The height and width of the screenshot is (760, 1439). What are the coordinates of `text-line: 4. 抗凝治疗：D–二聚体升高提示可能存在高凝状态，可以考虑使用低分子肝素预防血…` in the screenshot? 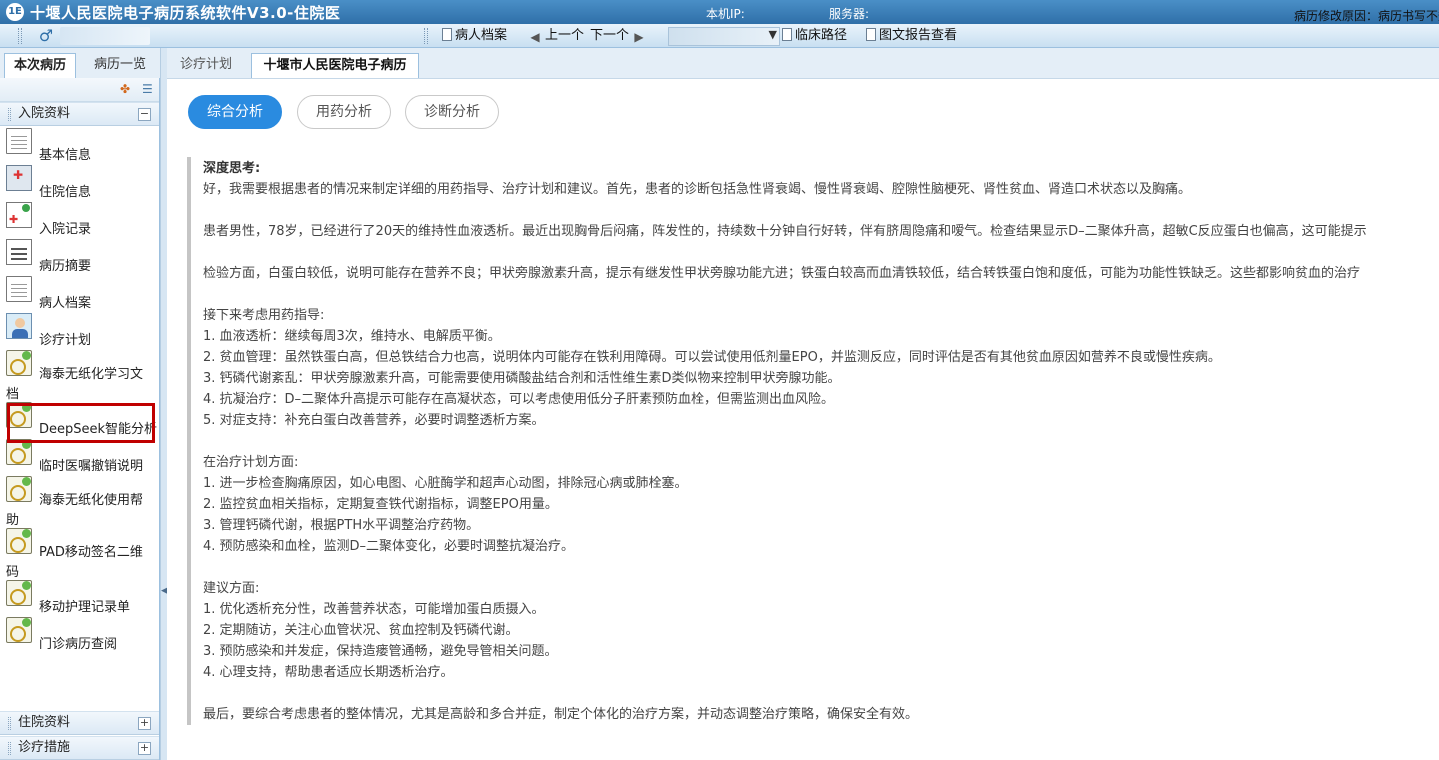 It's located at (519, 399).